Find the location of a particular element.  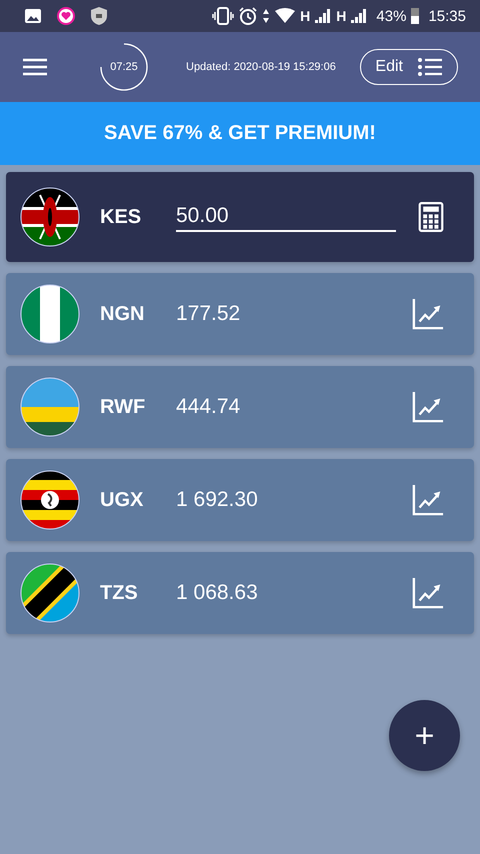

add-button: + is located at coordinates (424, 735).